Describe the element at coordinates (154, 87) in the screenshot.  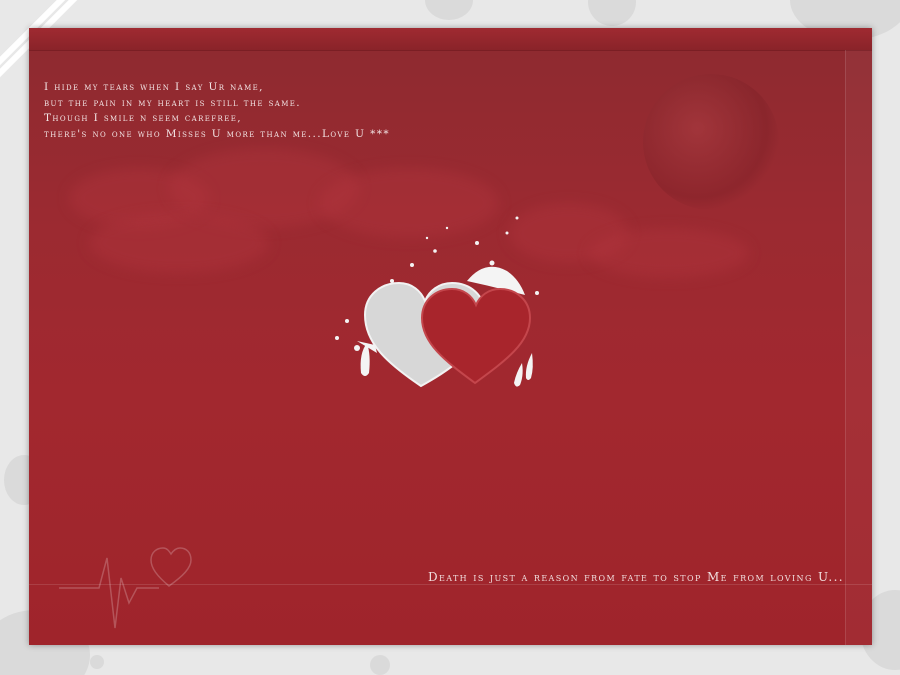
I see `poem-line: I hide my tears when I say Ur name,` at that location.